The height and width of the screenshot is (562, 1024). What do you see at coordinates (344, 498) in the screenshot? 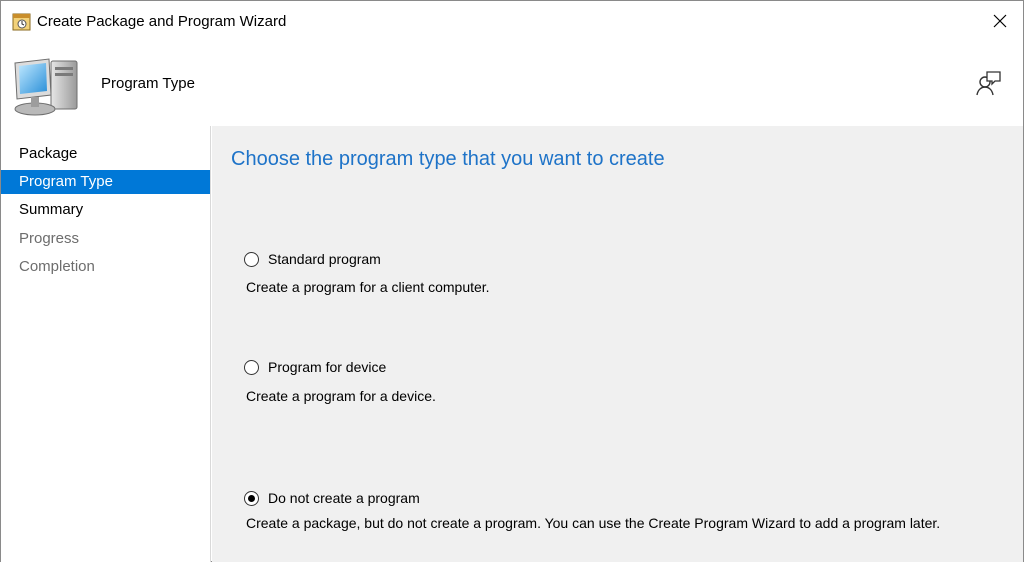
I see `do-not-create-program-label: Do not create a program` at bounding box center [344, 498].